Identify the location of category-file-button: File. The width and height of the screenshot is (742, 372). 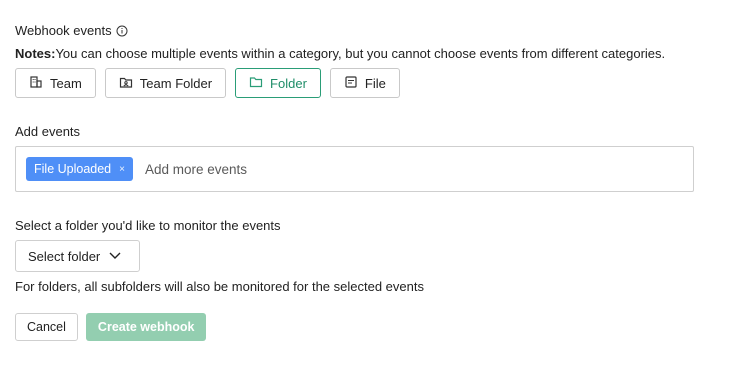
(364, 83).